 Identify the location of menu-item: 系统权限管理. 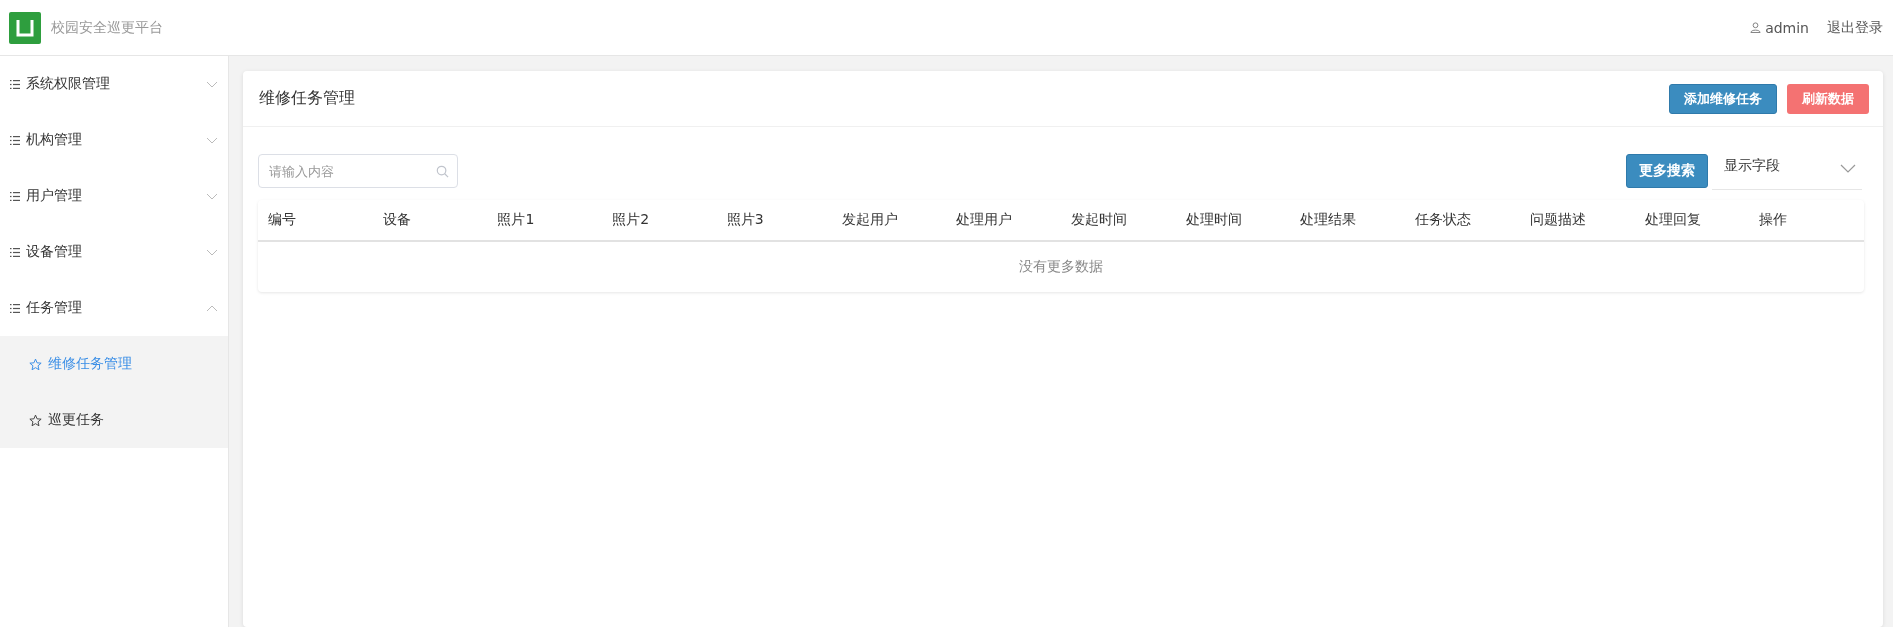
(114, 84).